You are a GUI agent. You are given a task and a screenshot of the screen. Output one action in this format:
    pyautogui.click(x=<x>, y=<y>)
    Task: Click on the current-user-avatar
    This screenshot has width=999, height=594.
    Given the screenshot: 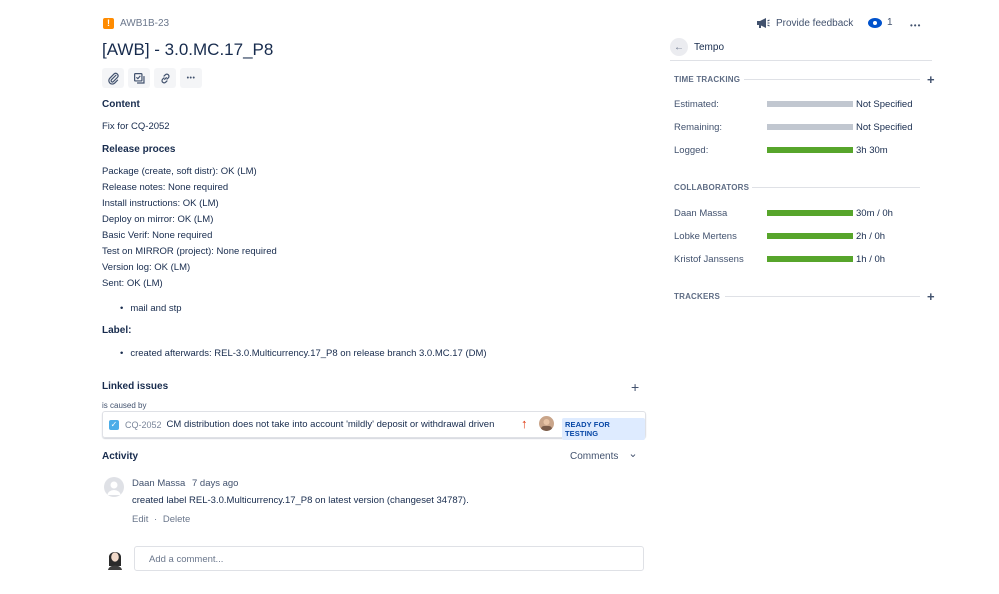 What is the action you would take?
    pyautogui.click(x=115, y=558)
    